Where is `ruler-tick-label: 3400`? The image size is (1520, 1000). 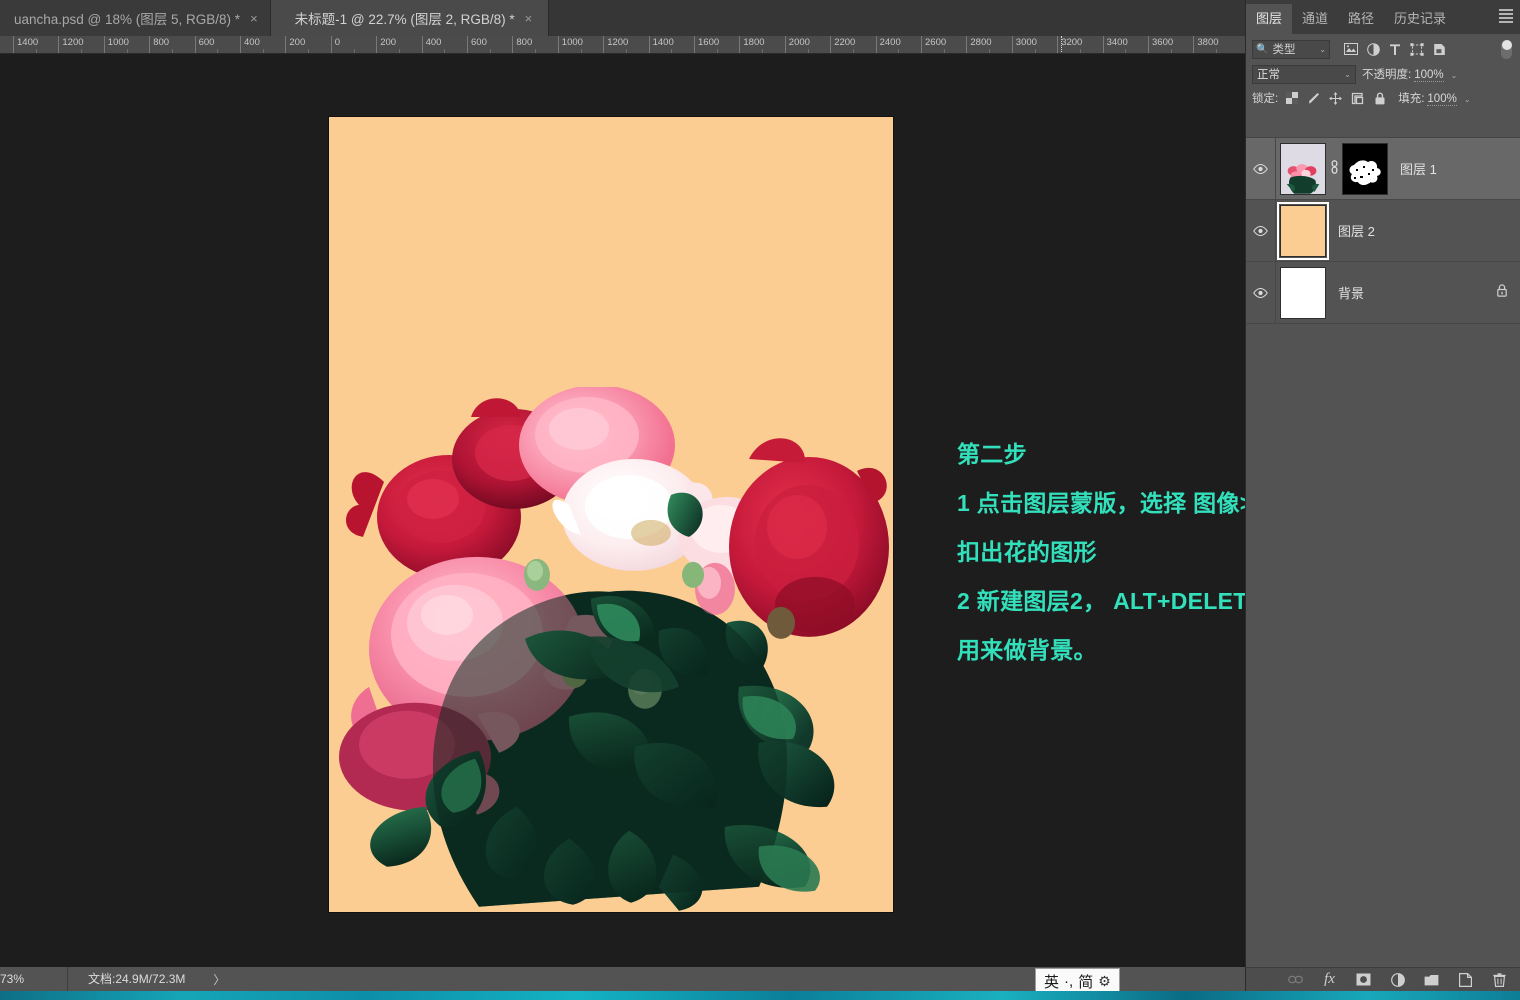 ruler-tick-label: 3400 is located at coordinates (1115, 44).